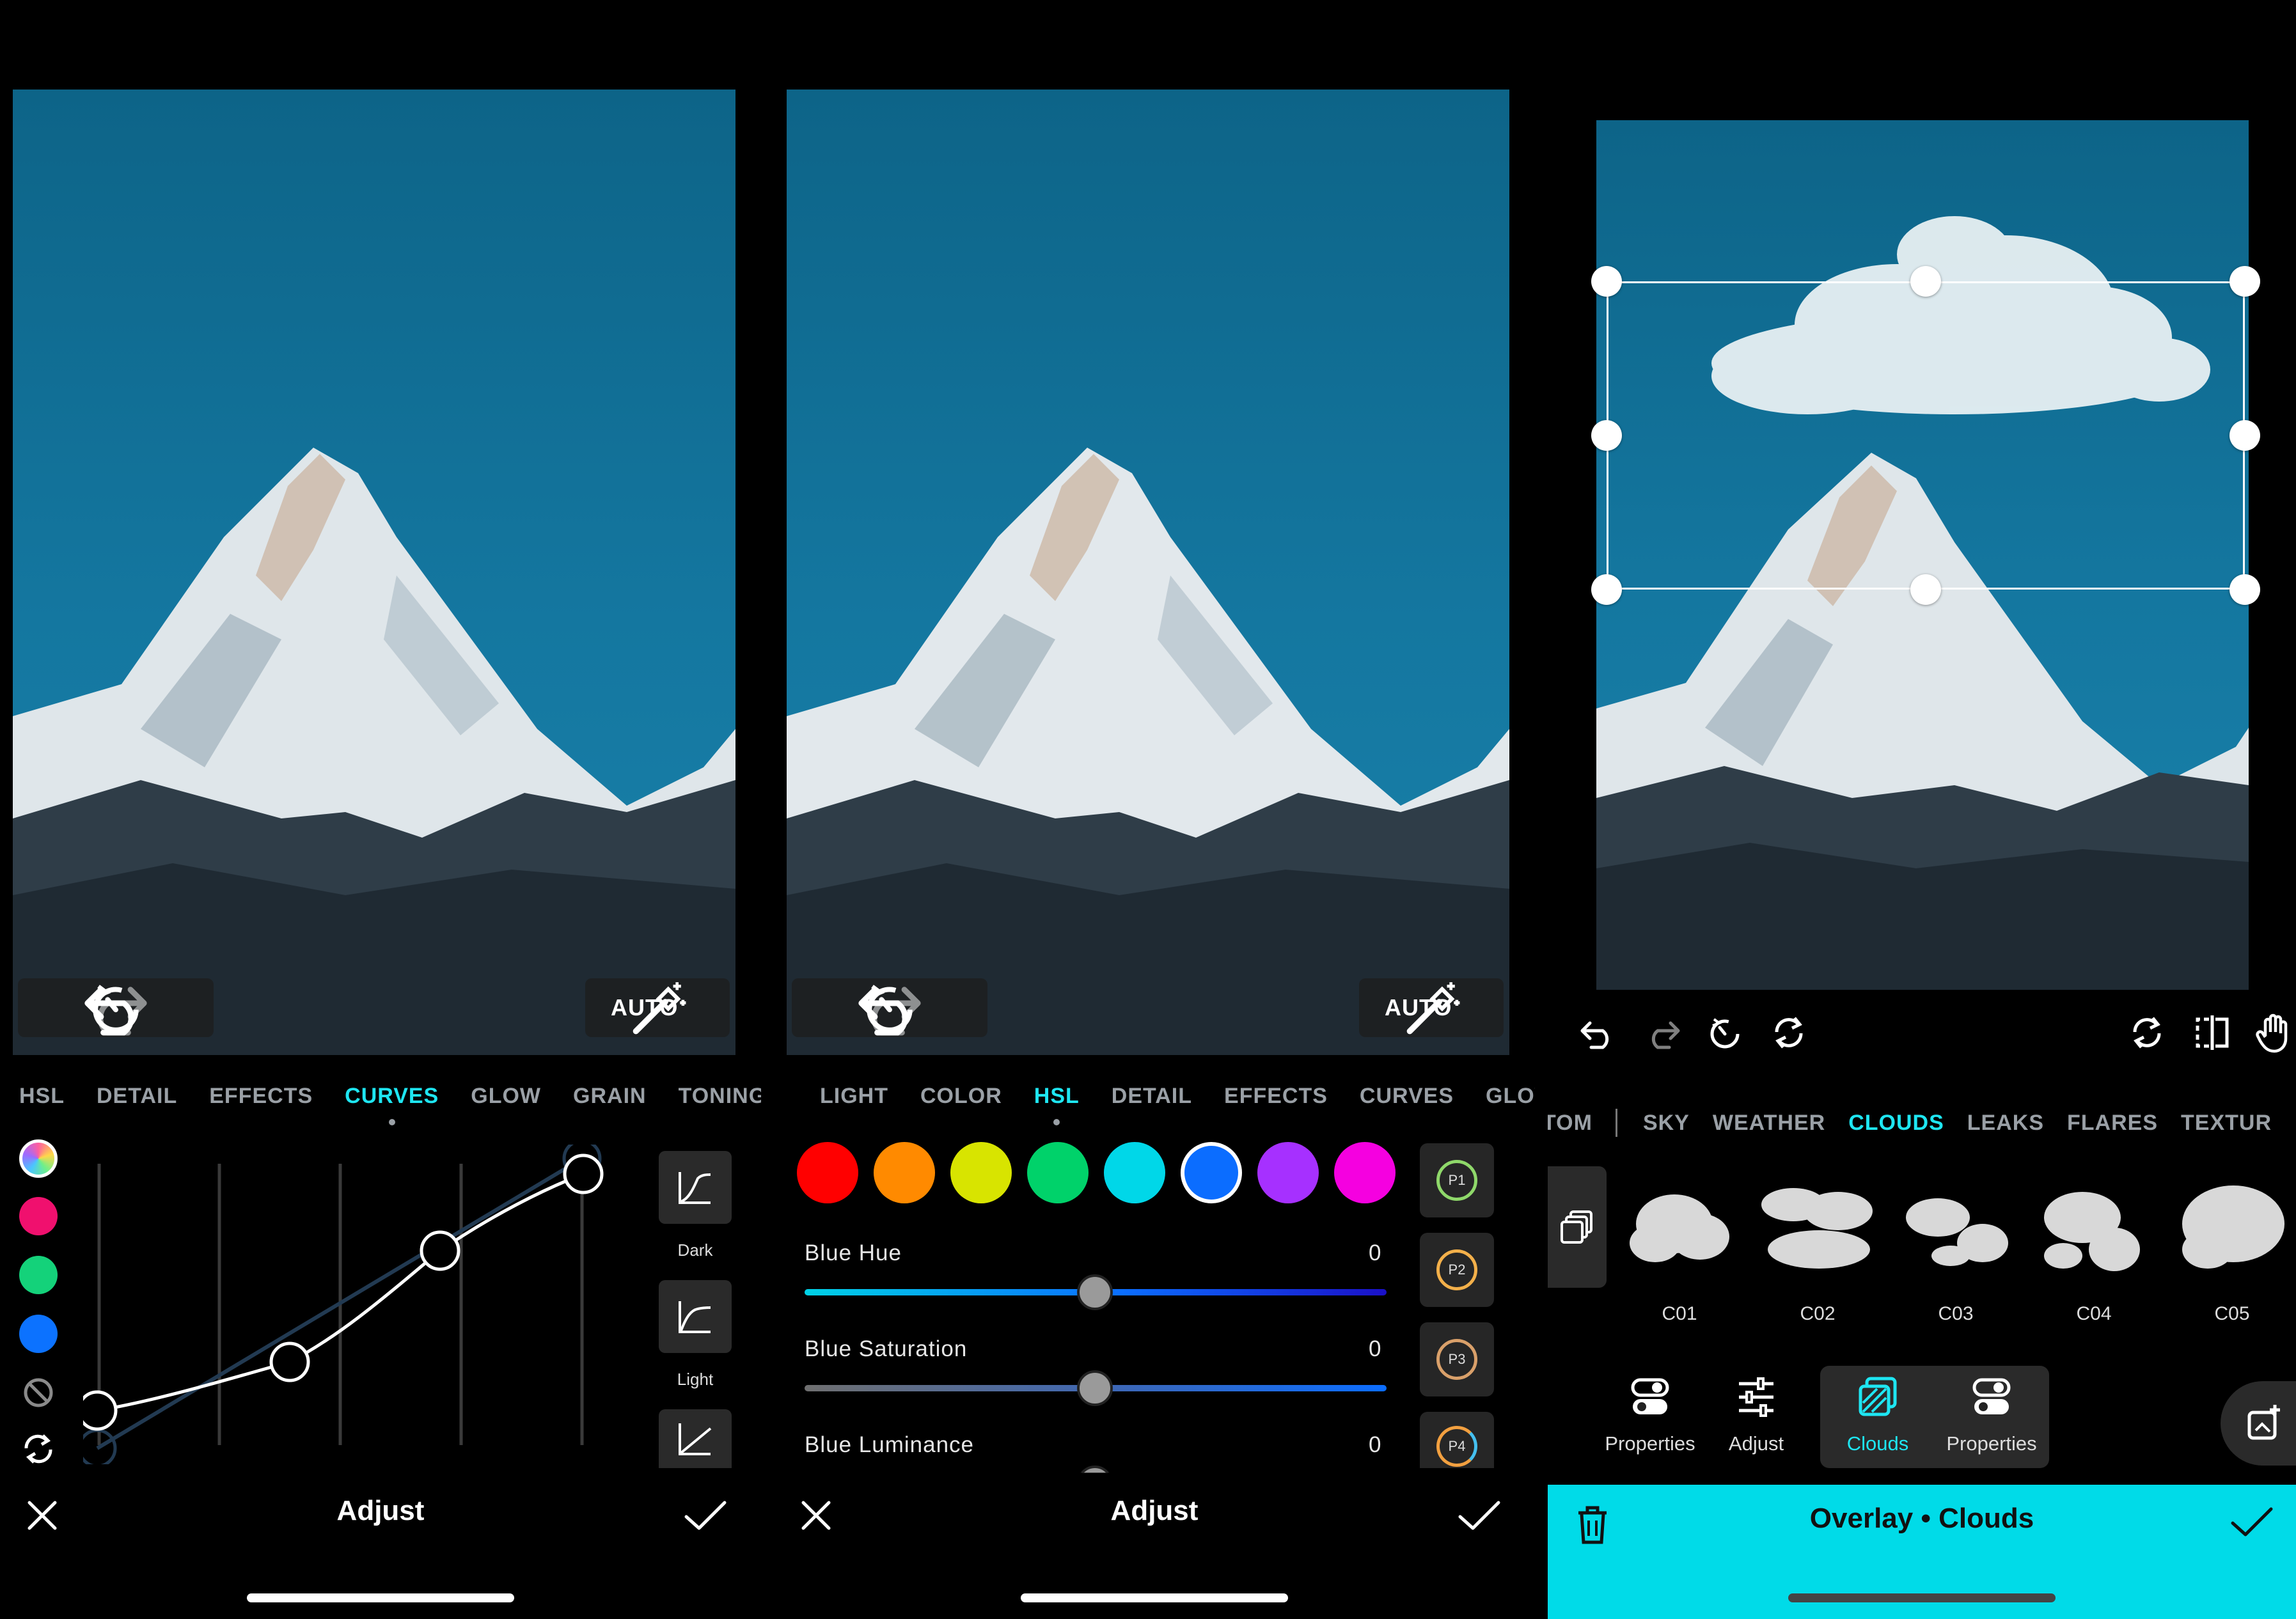 Image resolution: width=2296 pixels, height=1619 pixels. What do you see at coordinates (853, 1252) in the screenshot?
I see `slider-label: Blue Hue` at bounding box center [853, 1252].